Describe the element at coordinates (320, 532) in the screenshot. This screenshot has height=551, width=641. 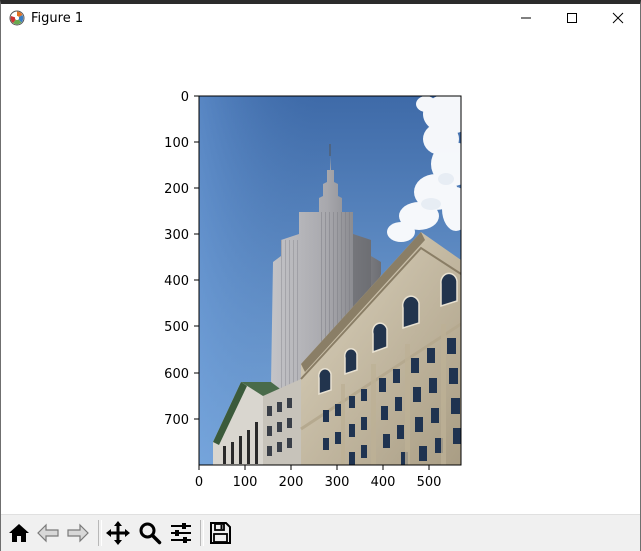
I see `navigation-toolbar` at that location.